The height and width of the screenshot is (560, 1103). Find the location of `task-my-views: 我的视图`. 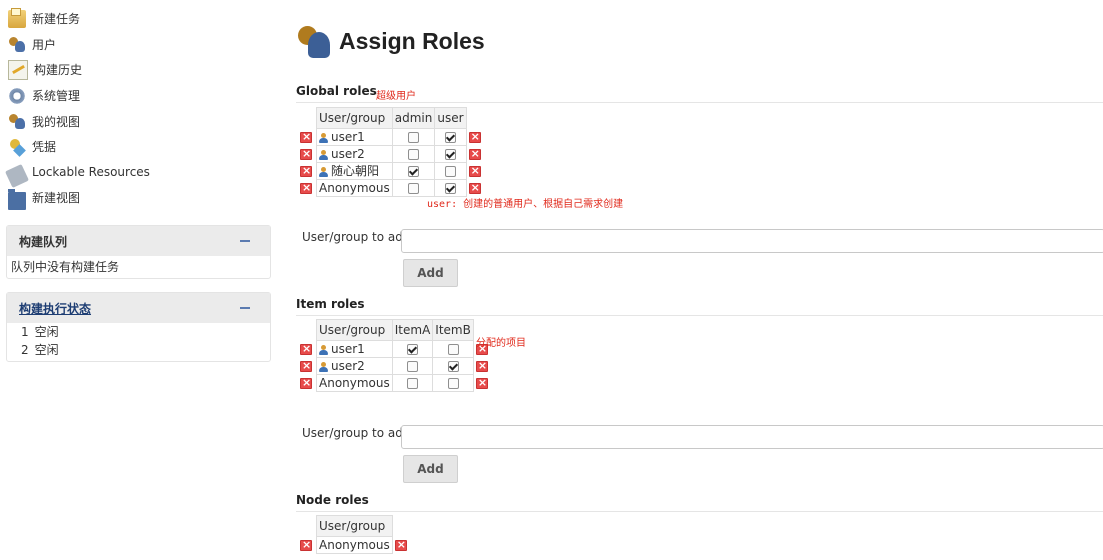

task-my-views: 我的视图 is located at coordinates (139, 121).